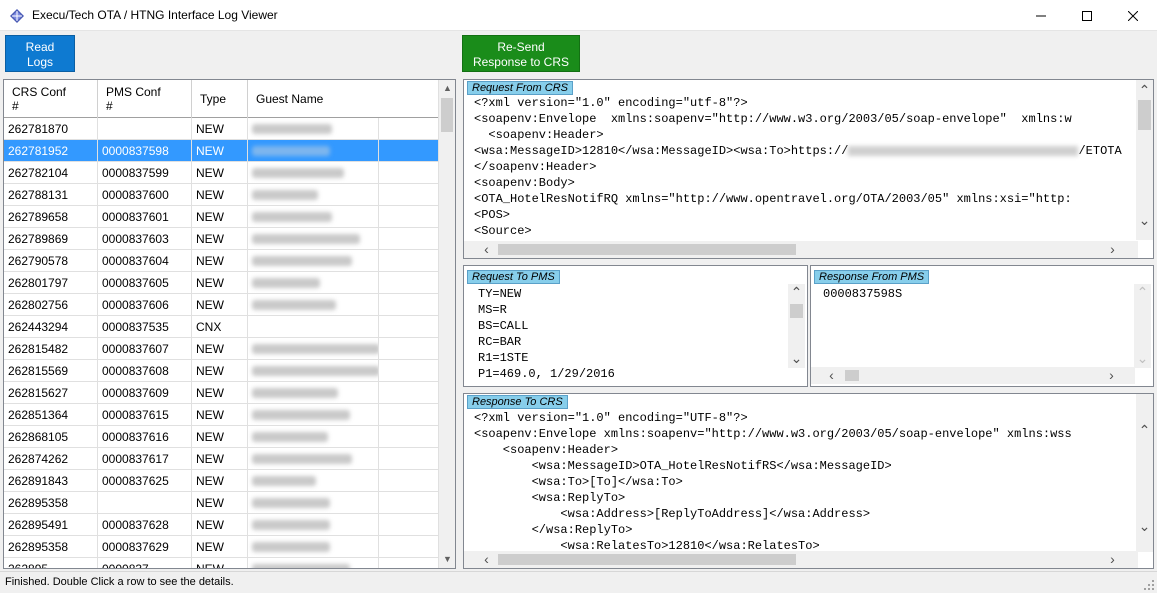  What do you see at coordinates (446, 324) in the screenshot?
I see `grid-vertical-scrollbar: ▲ ▼` at bounding box center [446, 324].